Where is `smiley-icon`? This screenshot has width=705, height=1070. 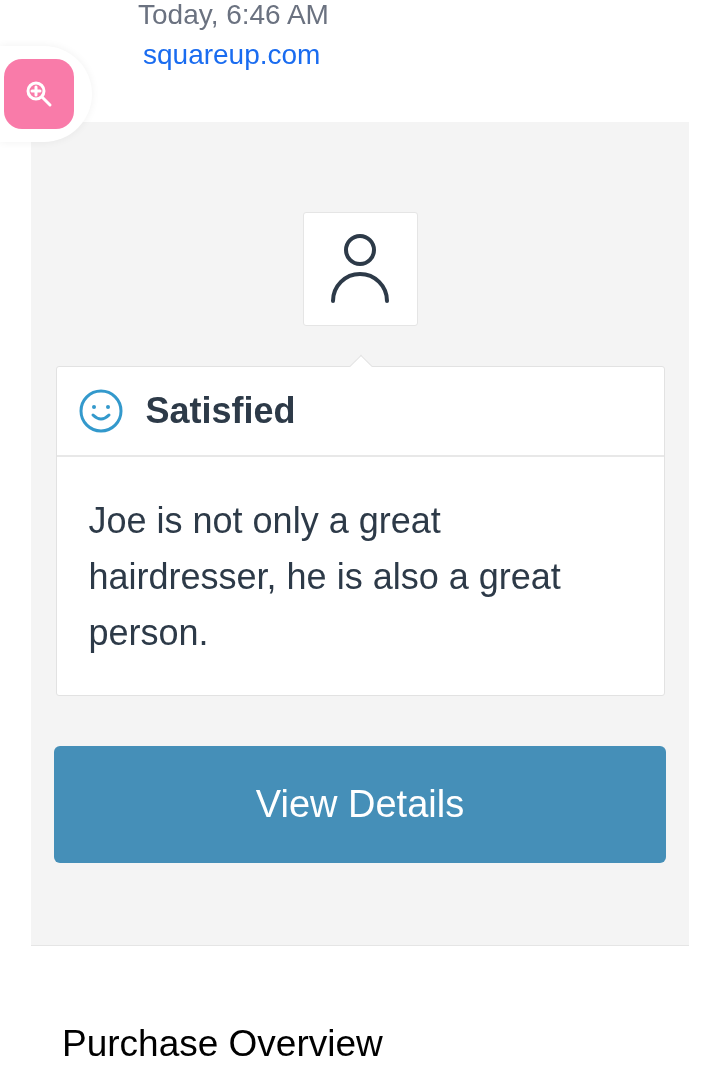
smiley-icon is located at coordinates (100, 411).